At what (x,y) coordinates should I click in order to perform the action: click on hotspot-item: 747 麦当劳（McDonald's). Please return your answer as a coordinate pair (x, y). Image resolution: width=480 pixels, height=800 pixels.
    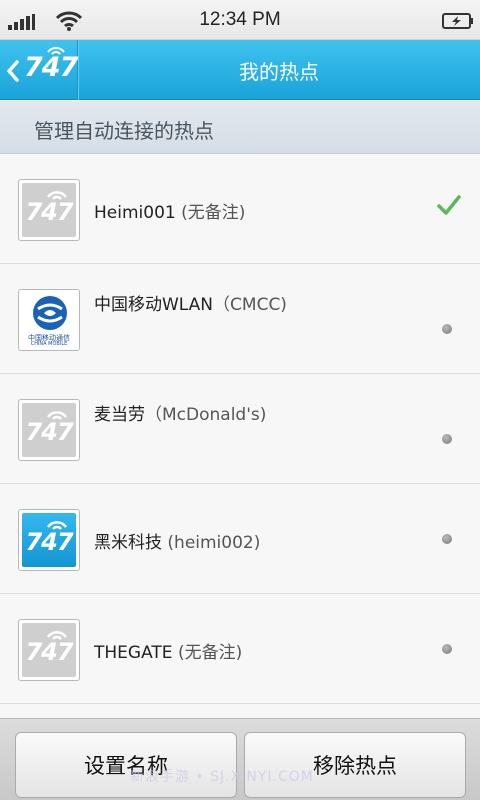
    Looking at the image, I should click on (240, 429).